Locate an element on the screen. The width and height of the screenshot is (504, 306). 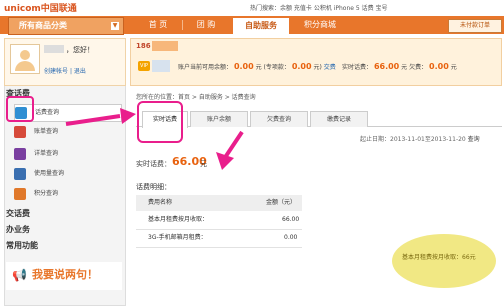
date-range-text: 起止日期：2013-11-01至2013-11-20 is located at coordinates (413, 139).